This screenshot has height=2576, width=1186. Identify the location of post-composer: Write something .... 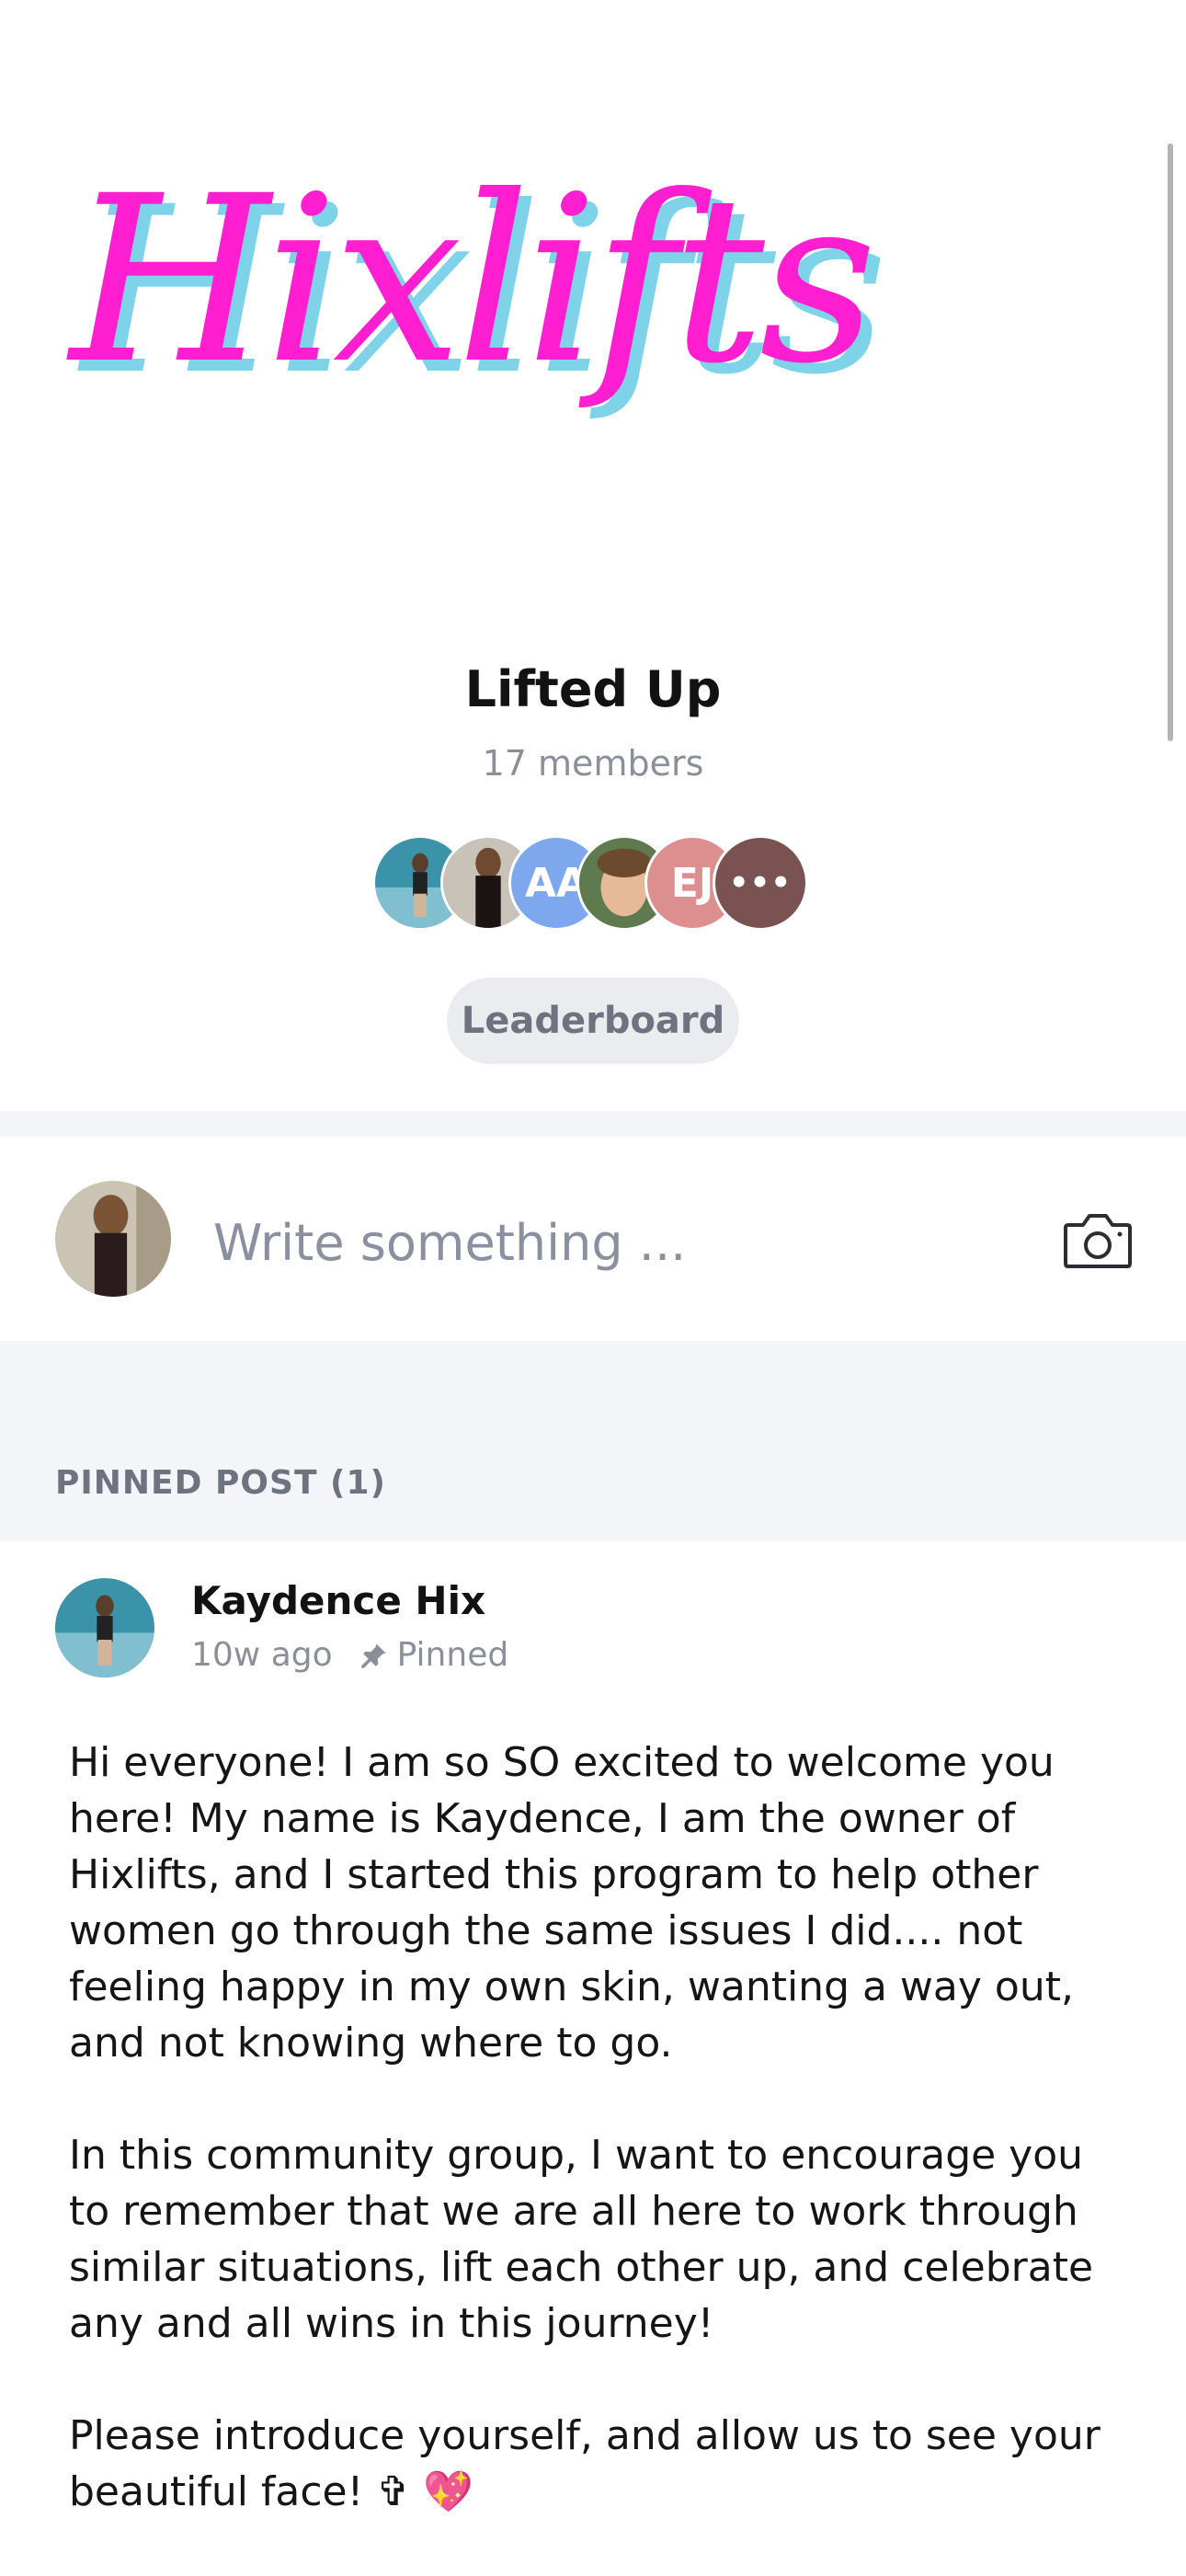
(593, 1239).